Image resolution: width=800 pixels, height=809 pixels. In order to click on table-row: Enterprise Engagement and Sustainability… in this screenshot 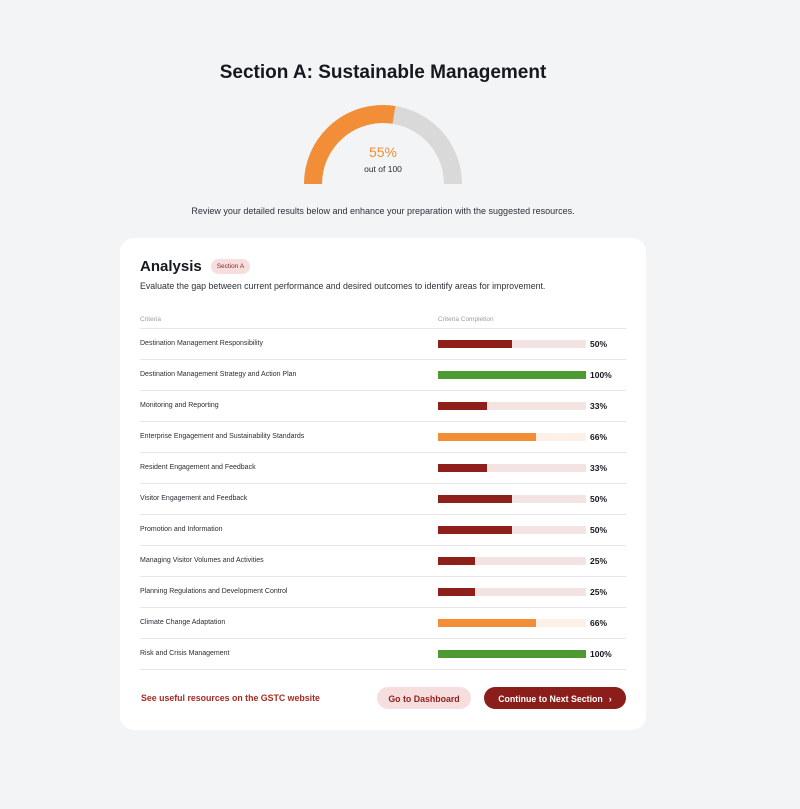, I will do `click(383, 437)`.